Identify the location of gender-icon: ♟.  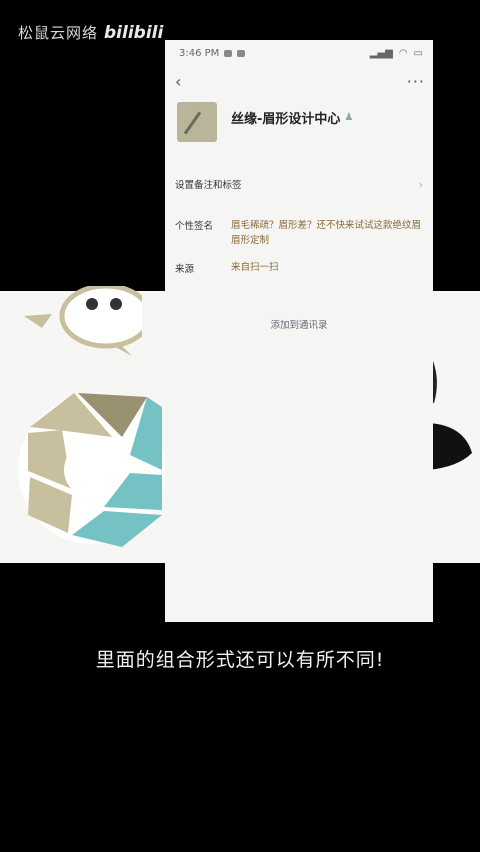
(349, 117).